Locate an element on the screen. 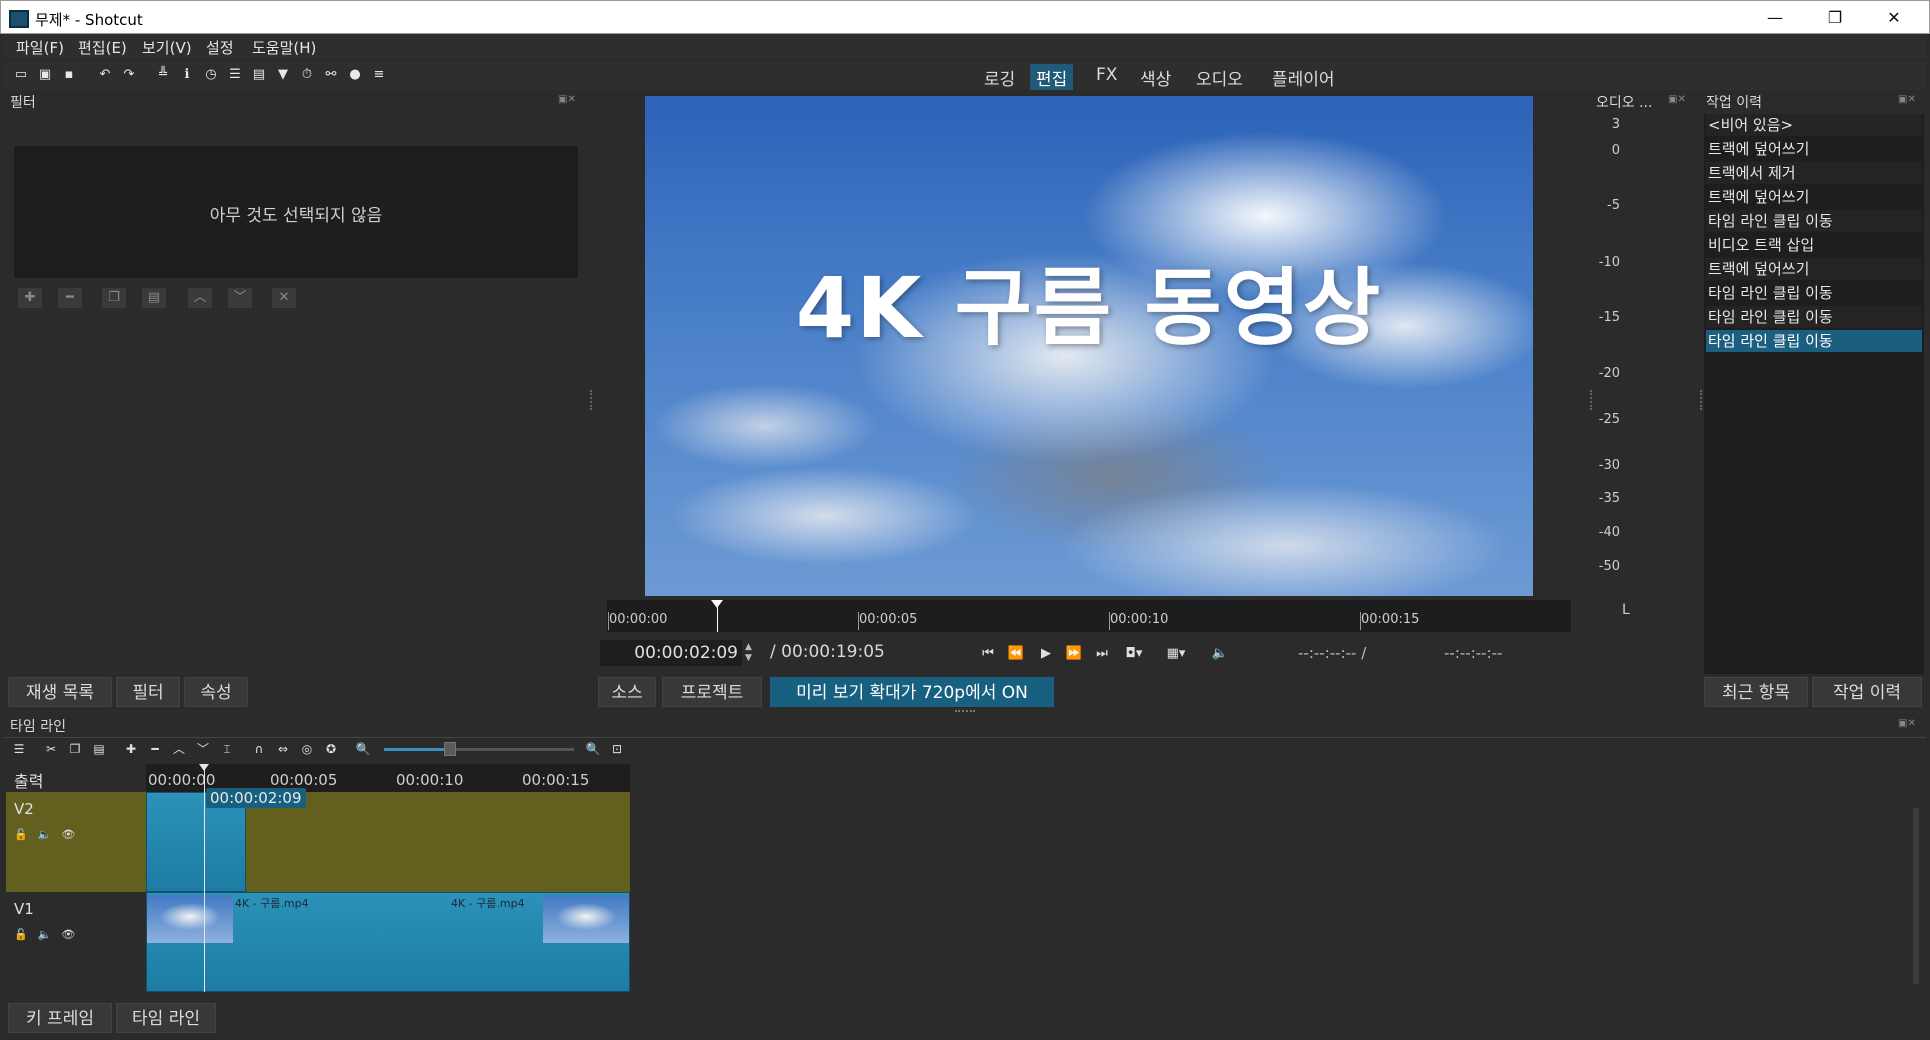 Image resolution: width=1930 pixels, height=1040 pixels. tab-project: 프로젝트 is located at coordinates (712, 692).